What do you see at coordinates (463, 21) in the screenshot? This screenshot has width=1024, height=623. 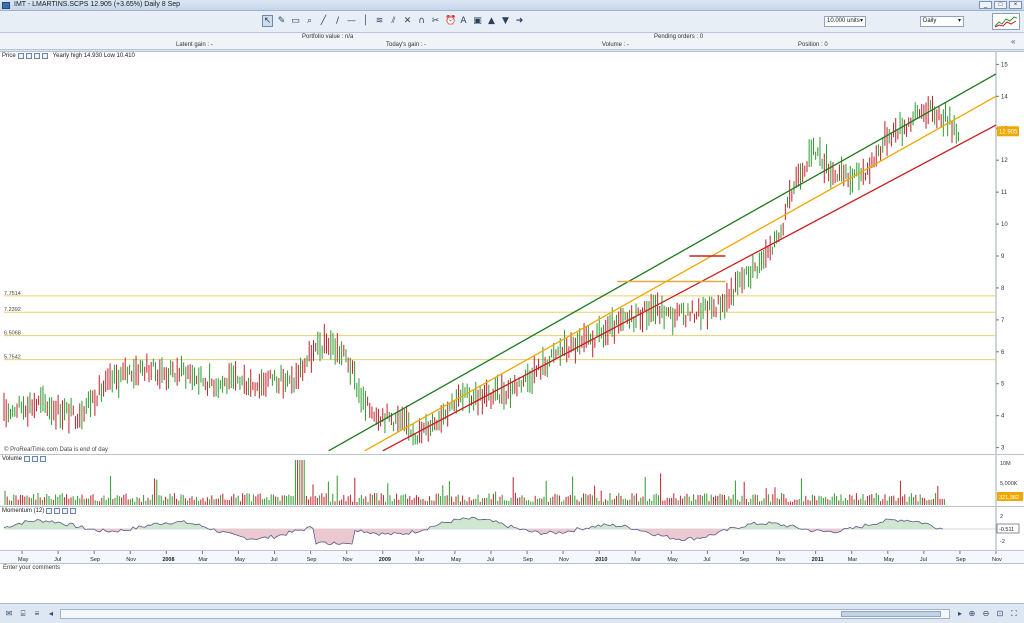 I see `text-icon: A` at bounding box center [463, 21].